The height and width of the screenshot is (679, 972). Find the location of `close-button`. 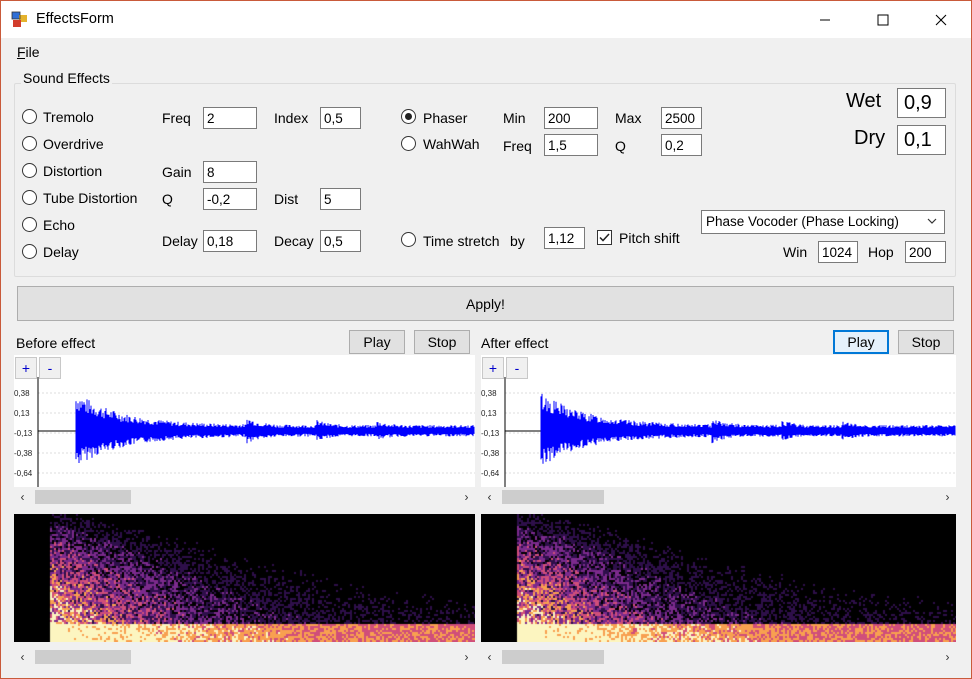

close-button is located at coordinates (941, 19).